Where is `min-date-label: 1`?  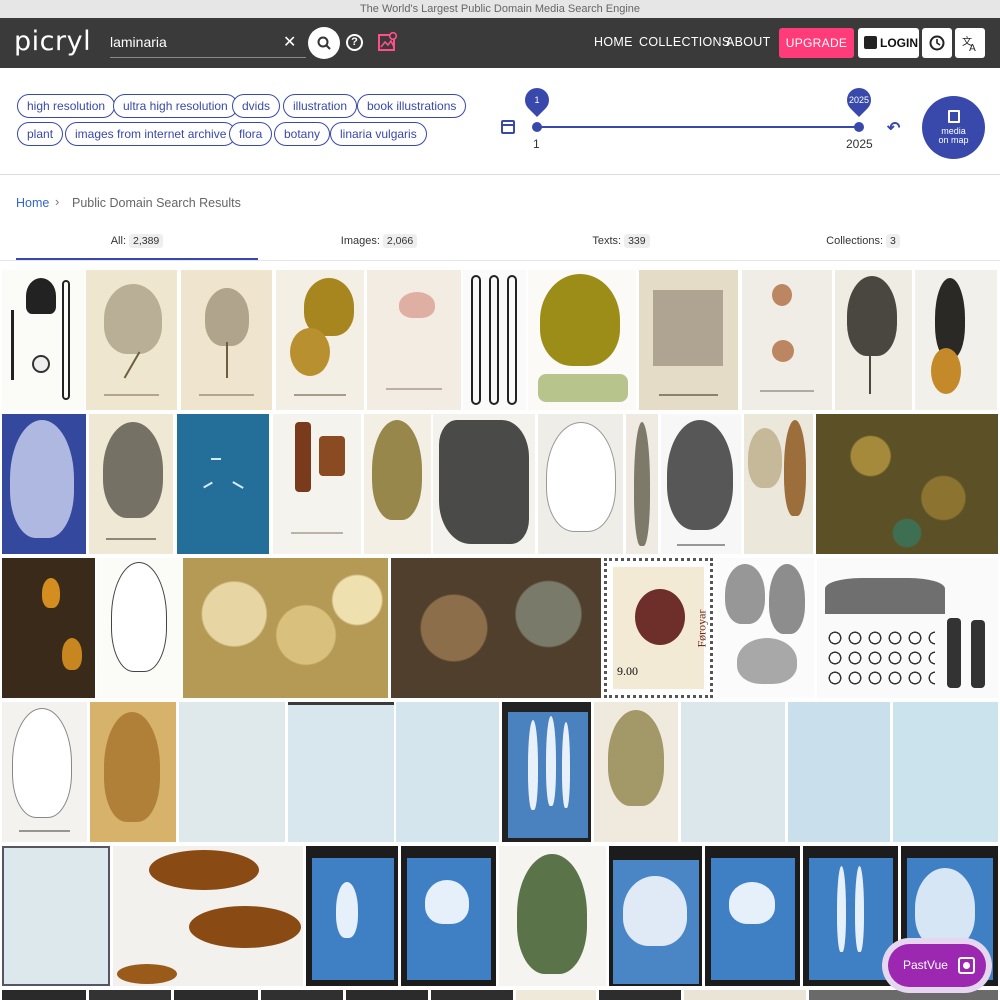
min-date-label: 1 is located at coordinates (536, 144).